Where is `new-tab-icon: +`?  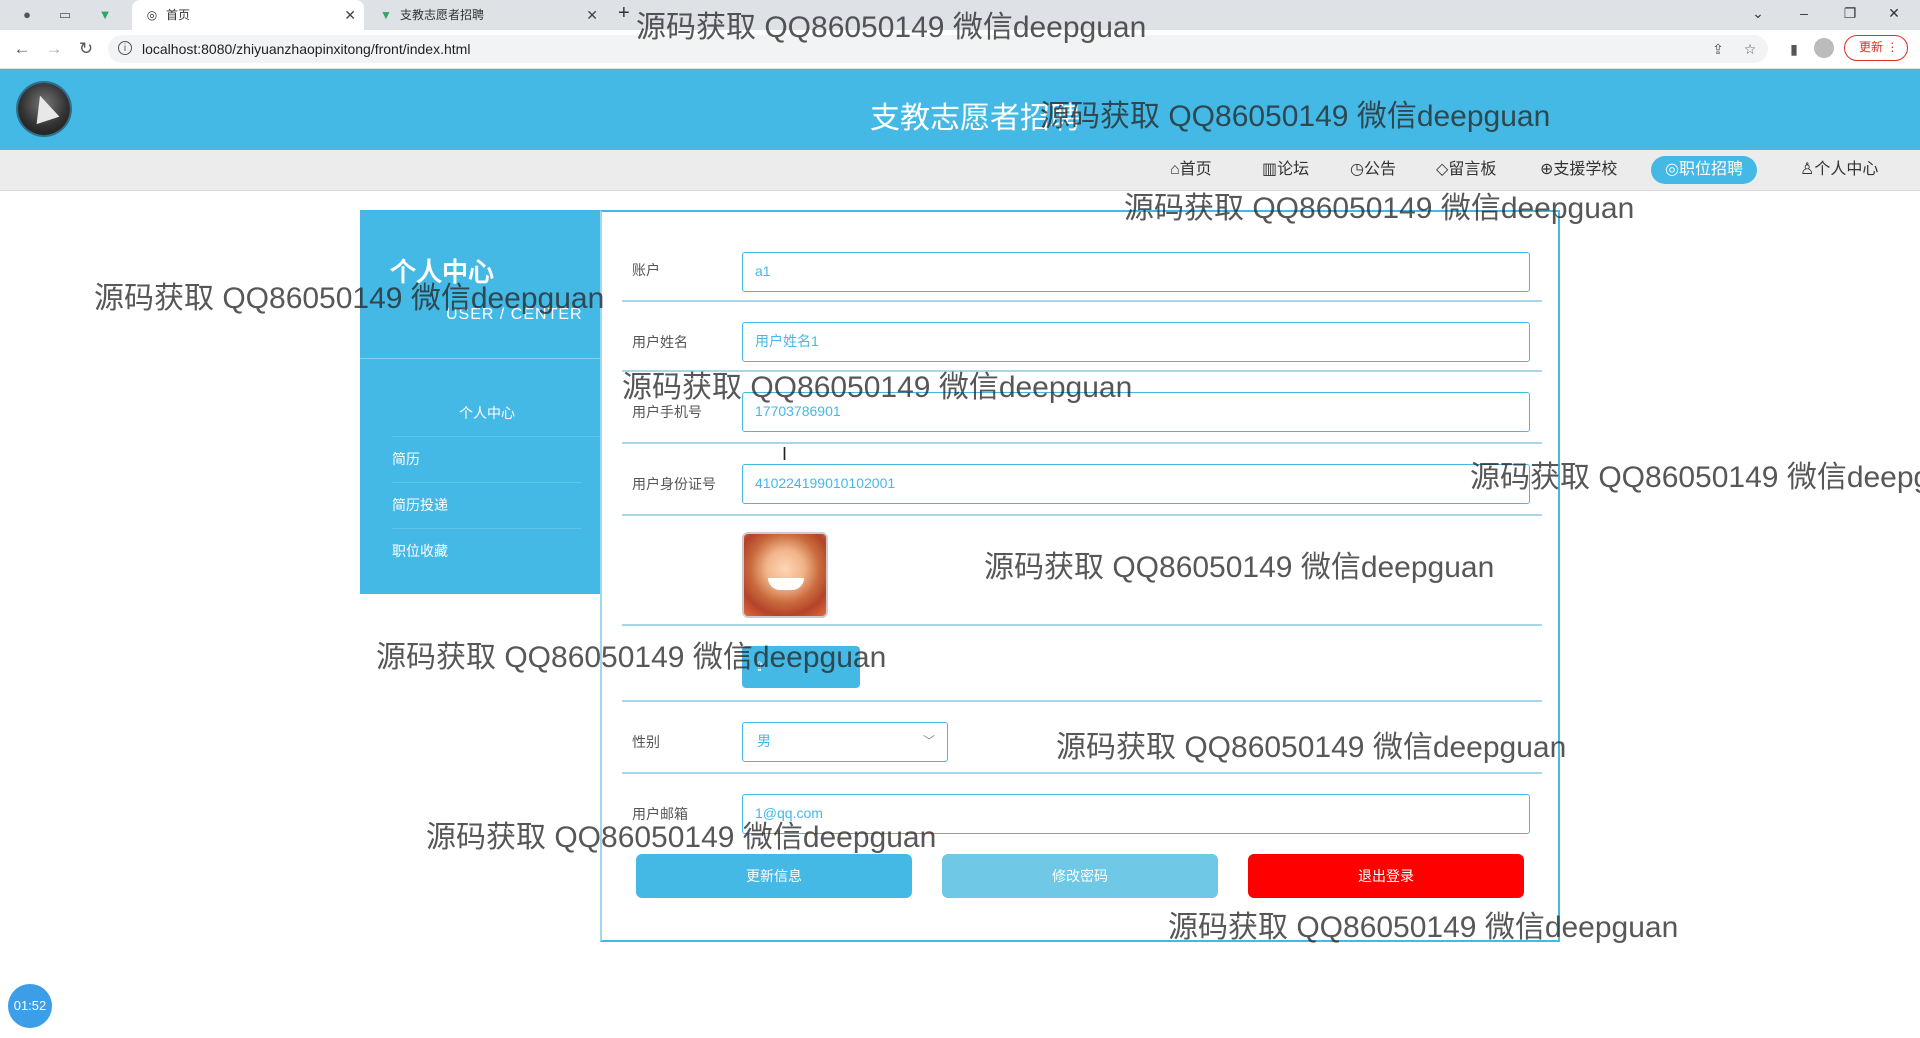 new-tab-icon: + is located at coordinates (624, 13).